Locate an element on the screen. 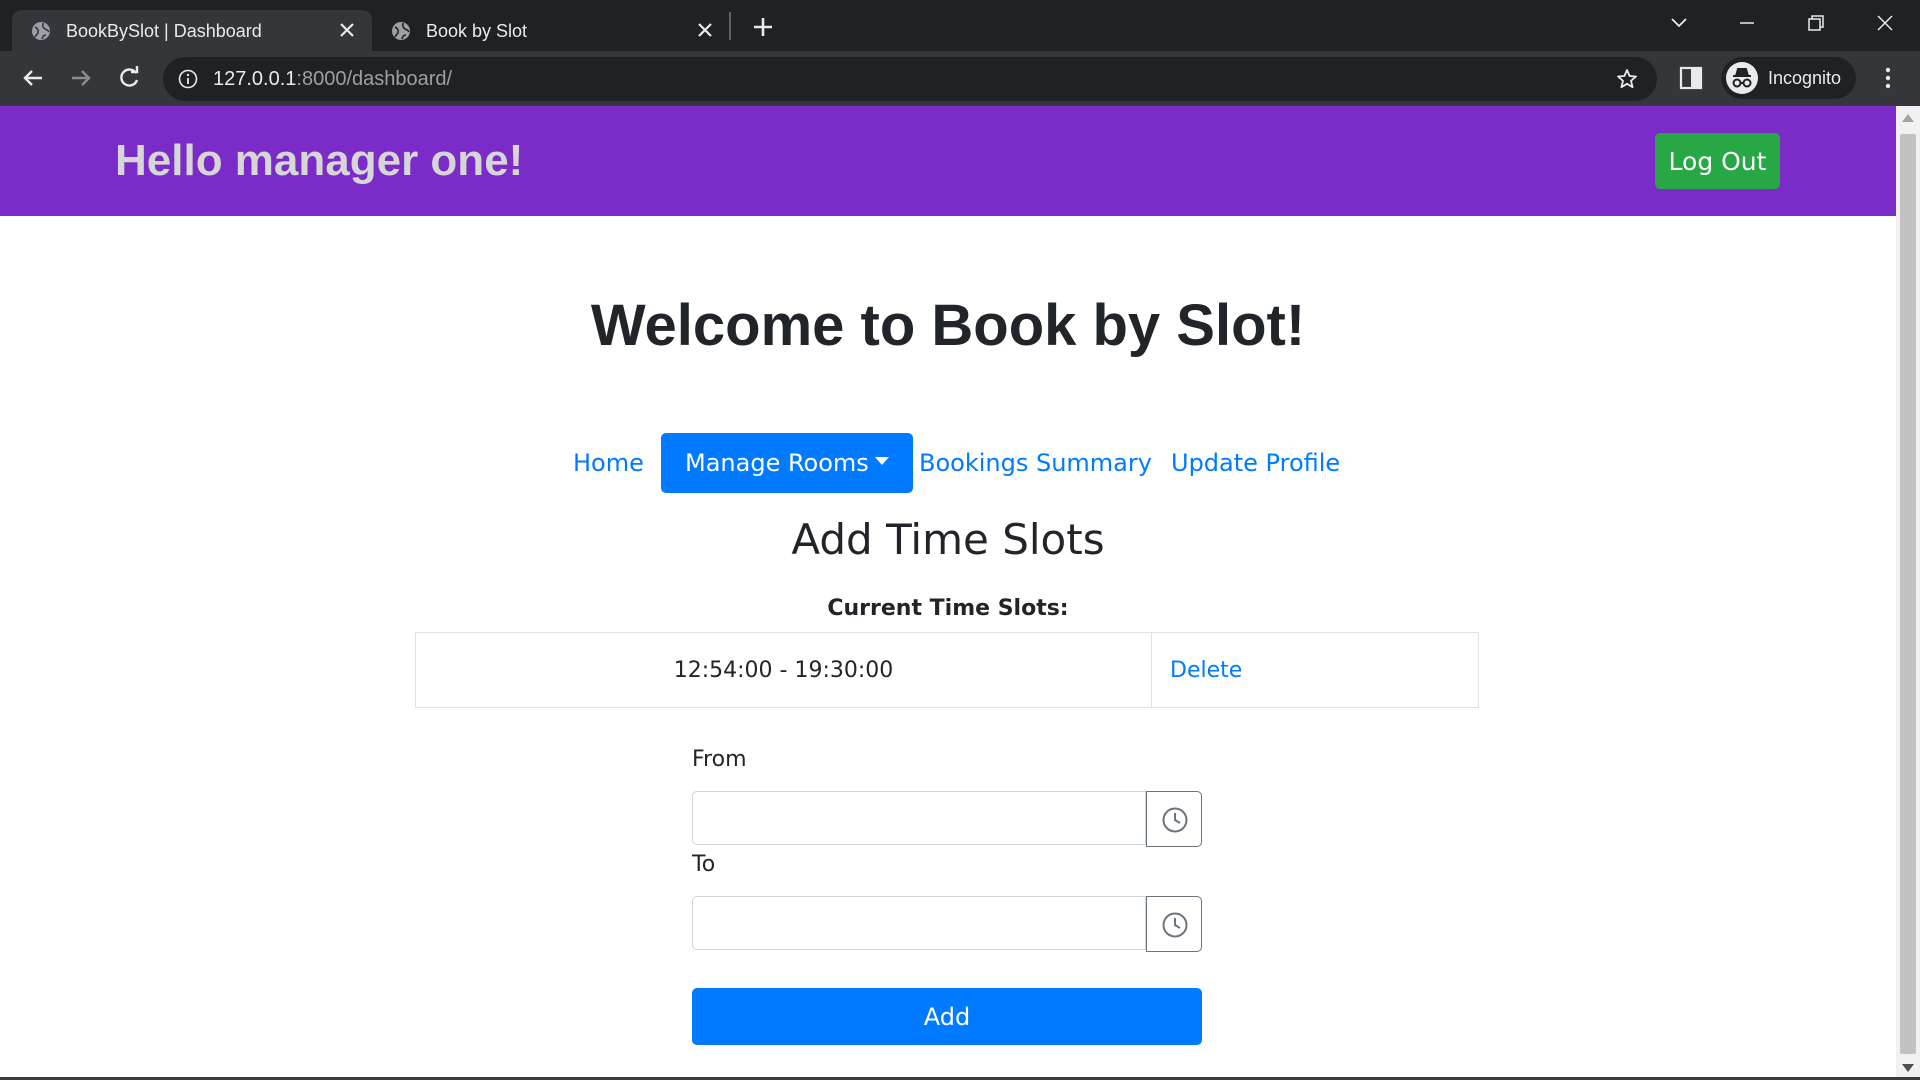 The image size is (1920, 1080). forward-icon is located at coordinates (81, 78).